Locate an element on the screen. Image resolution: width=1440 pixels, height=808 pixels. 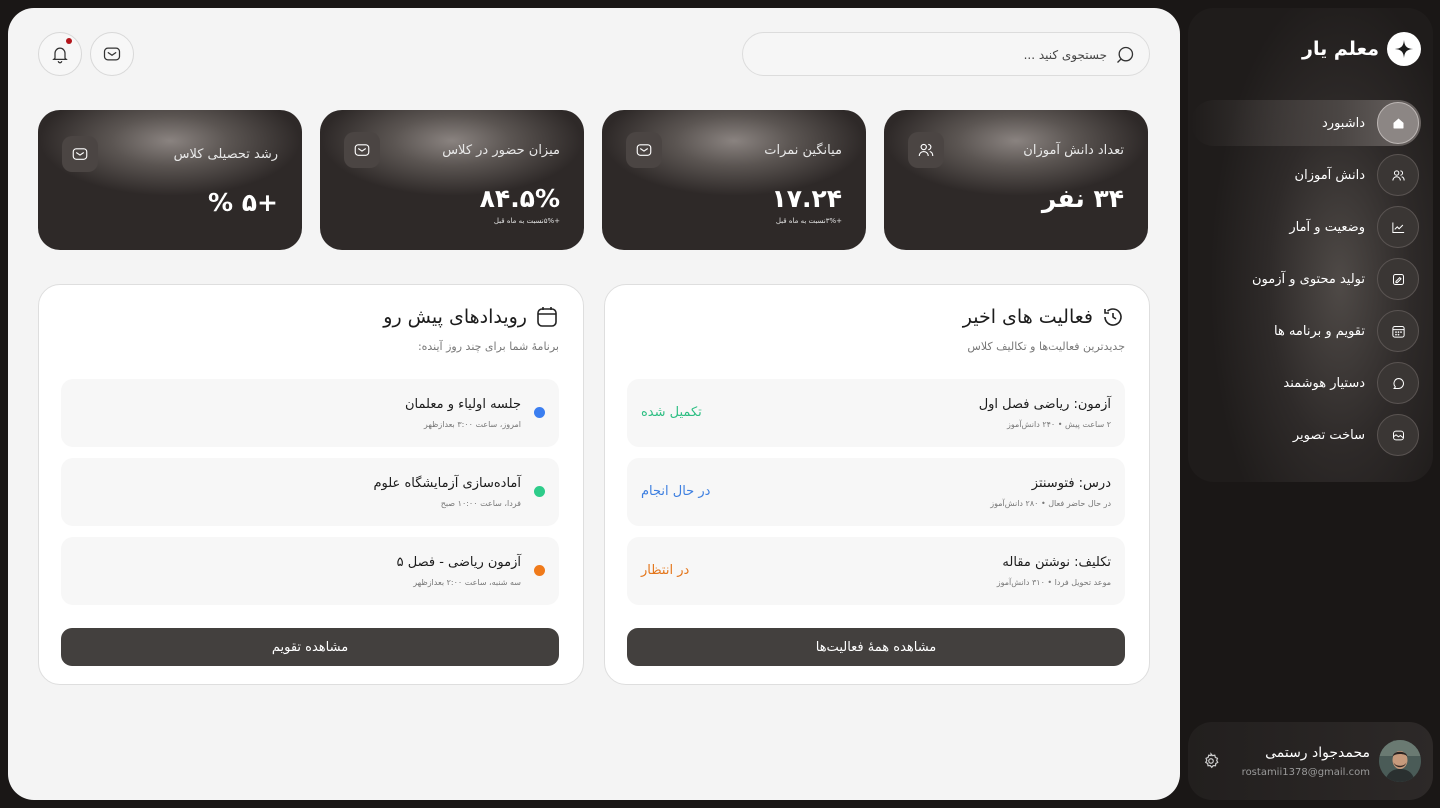
sidebar-item-content: تولید محتوی و آزمون is located at coordinates (1306, 279).